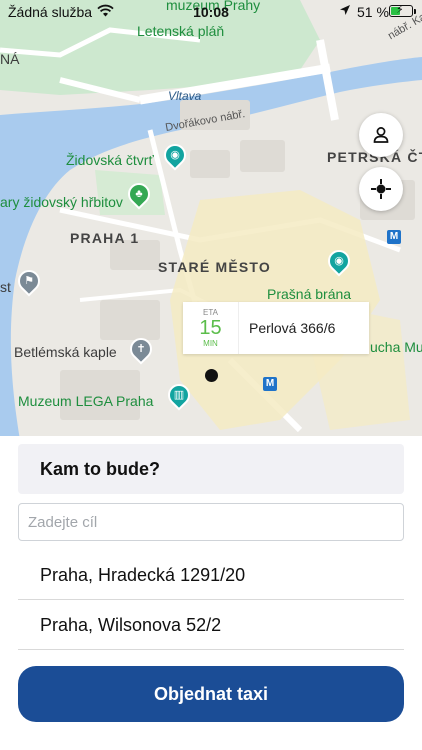 This screenshot has height=750, width=422. Describe the element at coordinates (211, 626) in the screenshot. I see `suggestion-item: Praha, Wilsonova 52/2` at that location.